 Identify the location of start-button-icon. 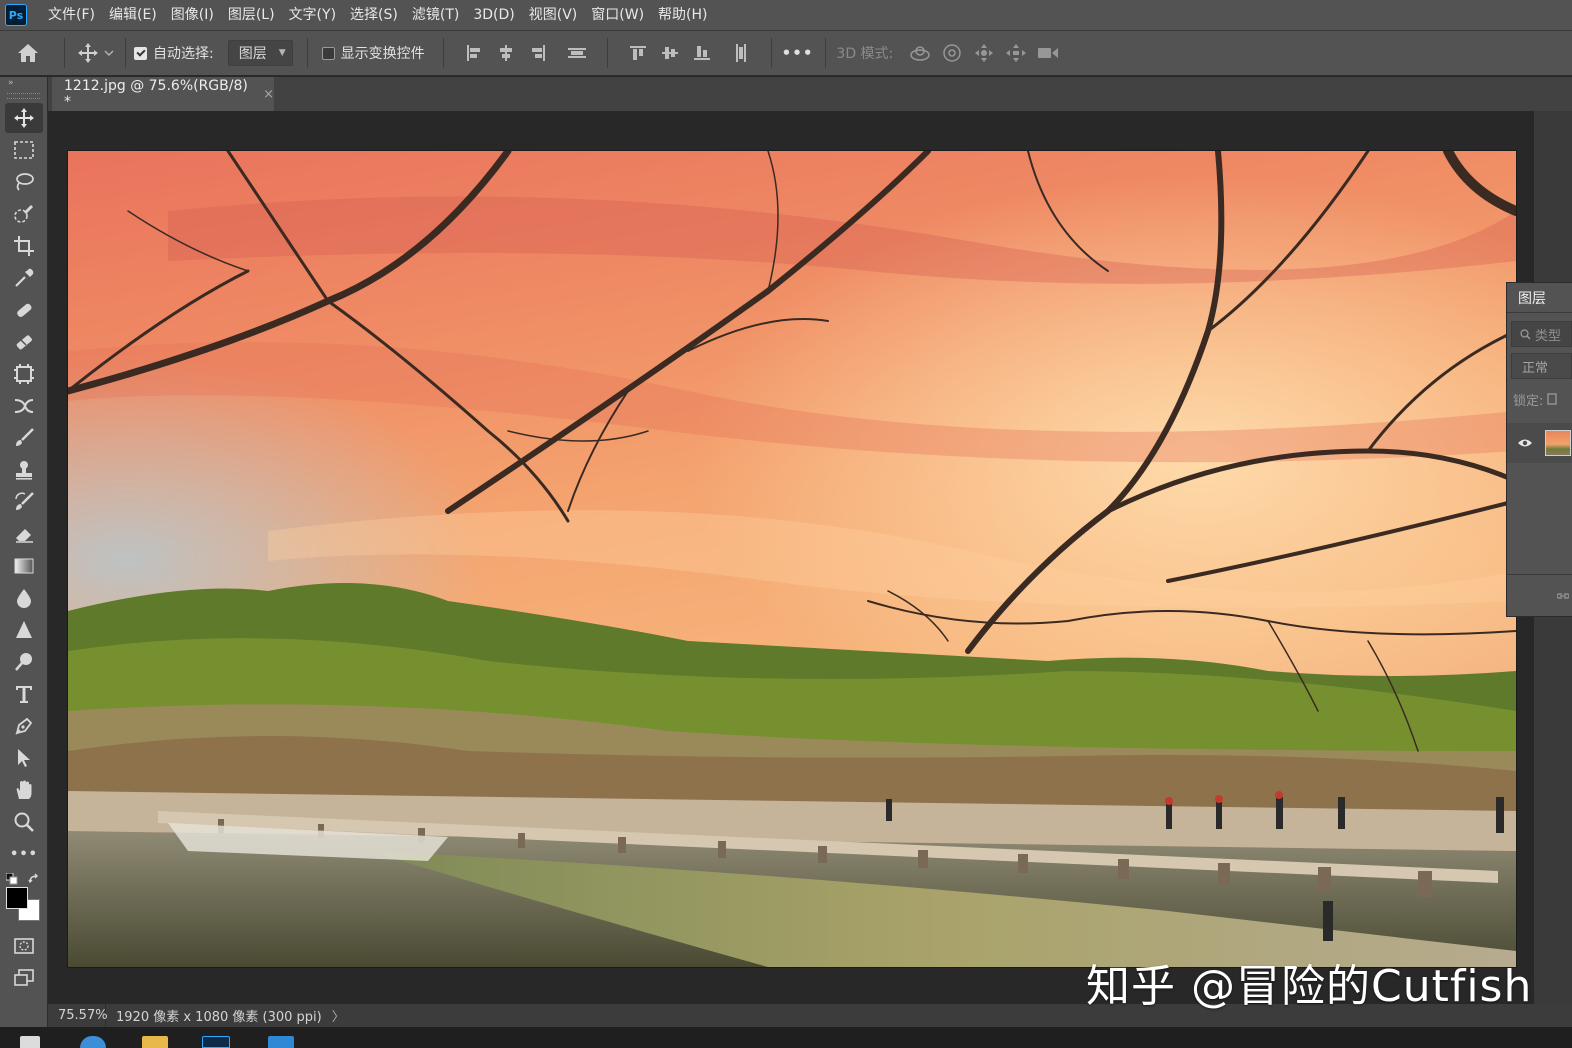
(30, 1042).